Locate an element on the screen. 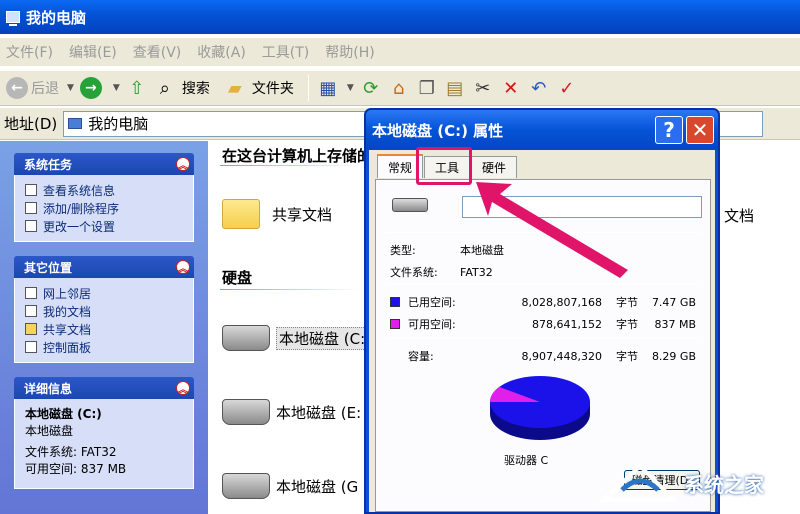 This screenshot has width=800, height=514. capacity-label: 容量: is located at coordinates (421, 356).